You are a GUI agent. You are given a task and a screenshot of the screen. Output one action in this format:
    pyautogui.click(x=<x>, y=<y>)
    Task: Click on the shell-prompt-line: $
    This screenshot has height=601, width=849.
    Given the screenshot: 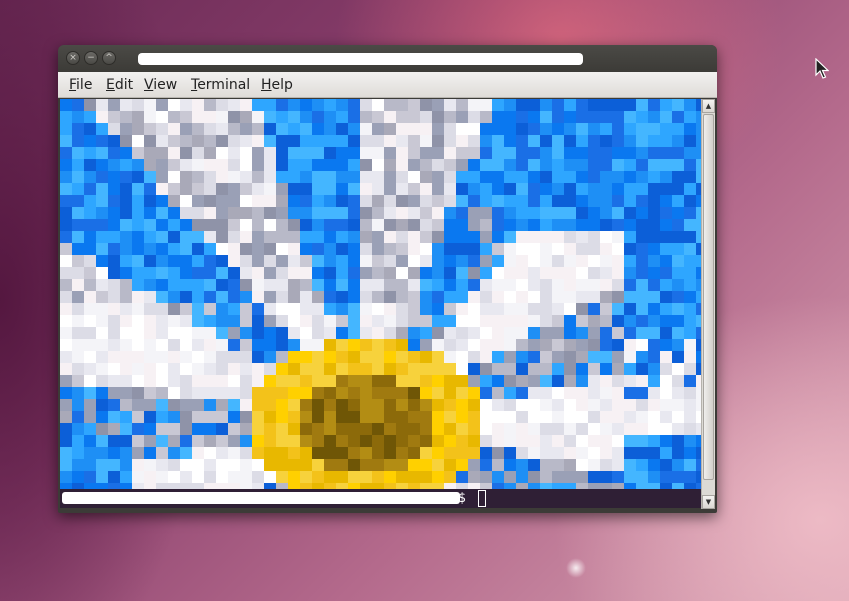 What is the action you would take?
    pyautogui.click(x=380, y=498)
    